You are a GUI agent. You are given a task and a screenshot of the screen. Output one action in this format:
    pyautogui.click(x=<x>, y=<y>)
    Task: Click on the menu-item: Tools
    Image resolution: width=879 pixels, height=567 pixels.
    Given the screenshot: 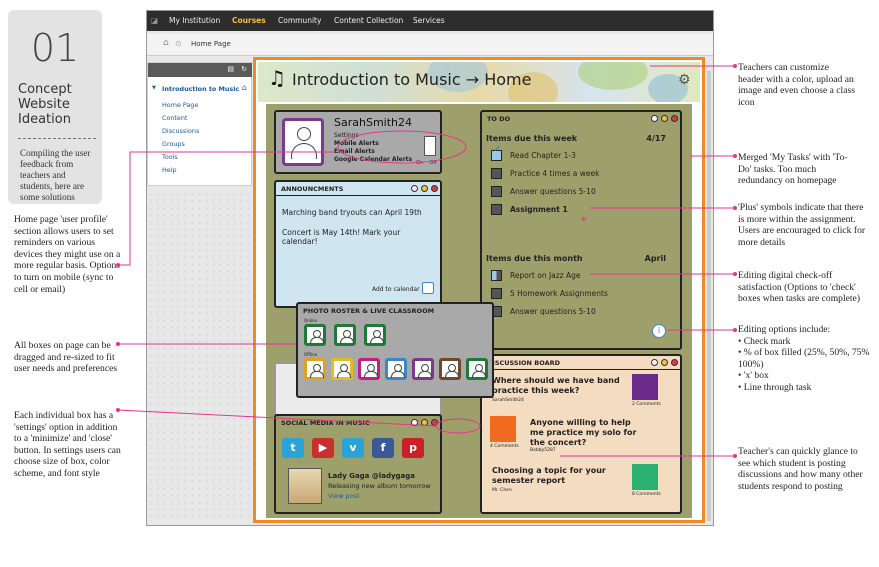 What is the action you would take?
    pyautogui.click(x=170, y=157)
    